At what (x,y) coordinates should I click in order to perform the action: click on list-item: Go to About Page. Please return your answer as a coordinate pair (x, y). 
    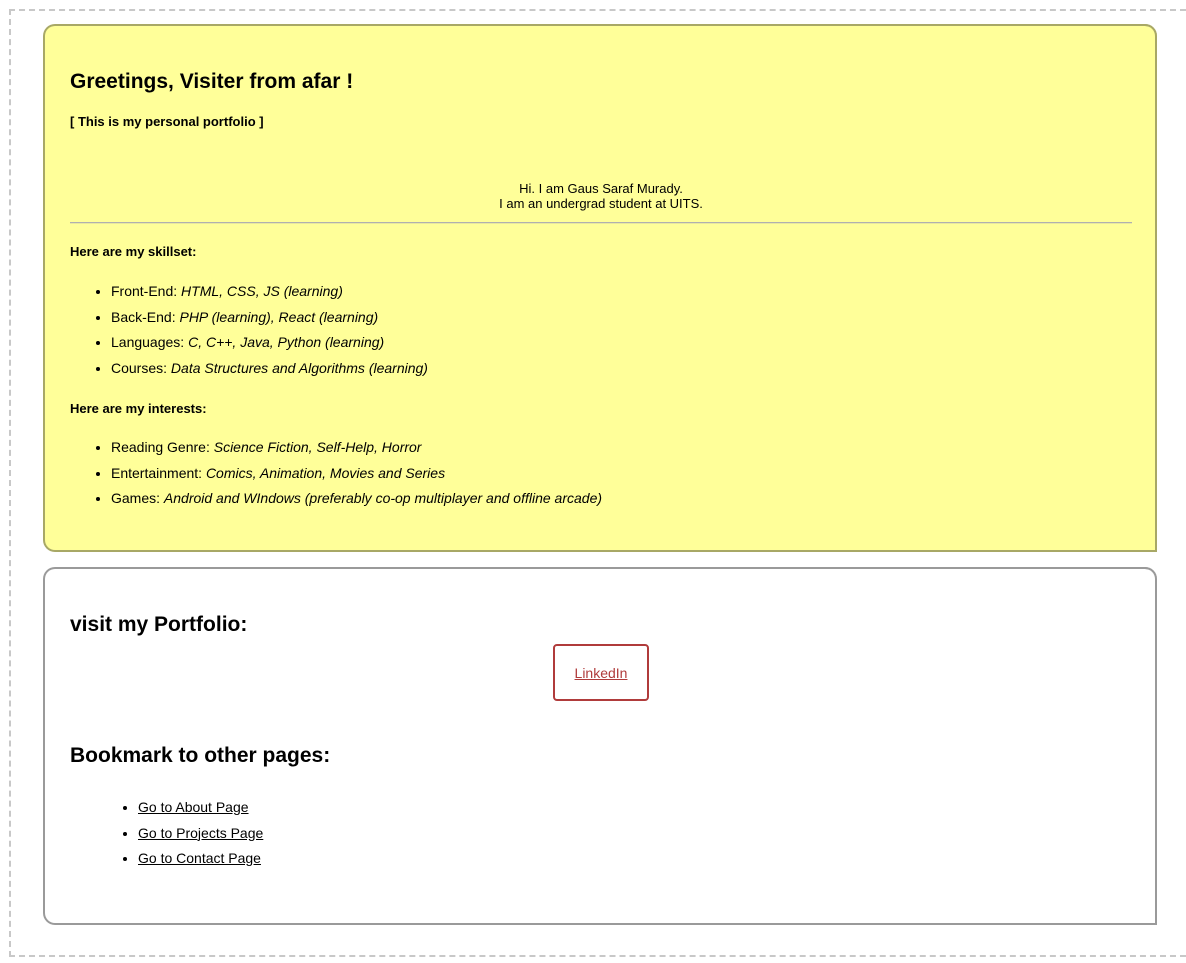
    Looking at the image, I should click on (200, 808).